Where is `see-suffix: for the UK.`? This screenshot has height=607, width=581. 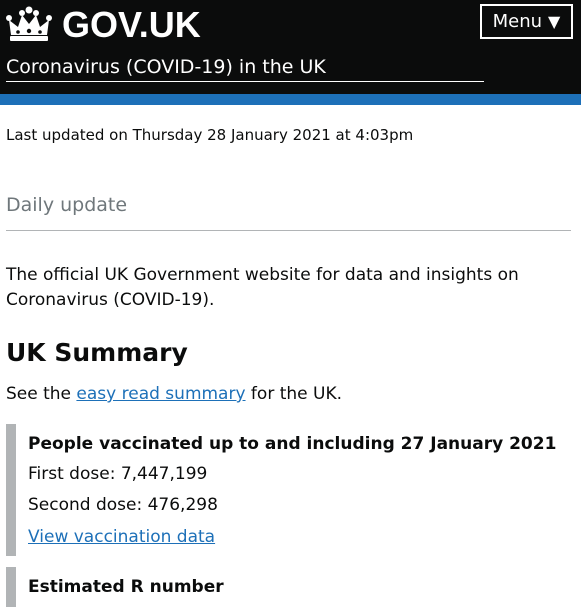 see-suffix: for the UK. is located at coordinates (294, 394).